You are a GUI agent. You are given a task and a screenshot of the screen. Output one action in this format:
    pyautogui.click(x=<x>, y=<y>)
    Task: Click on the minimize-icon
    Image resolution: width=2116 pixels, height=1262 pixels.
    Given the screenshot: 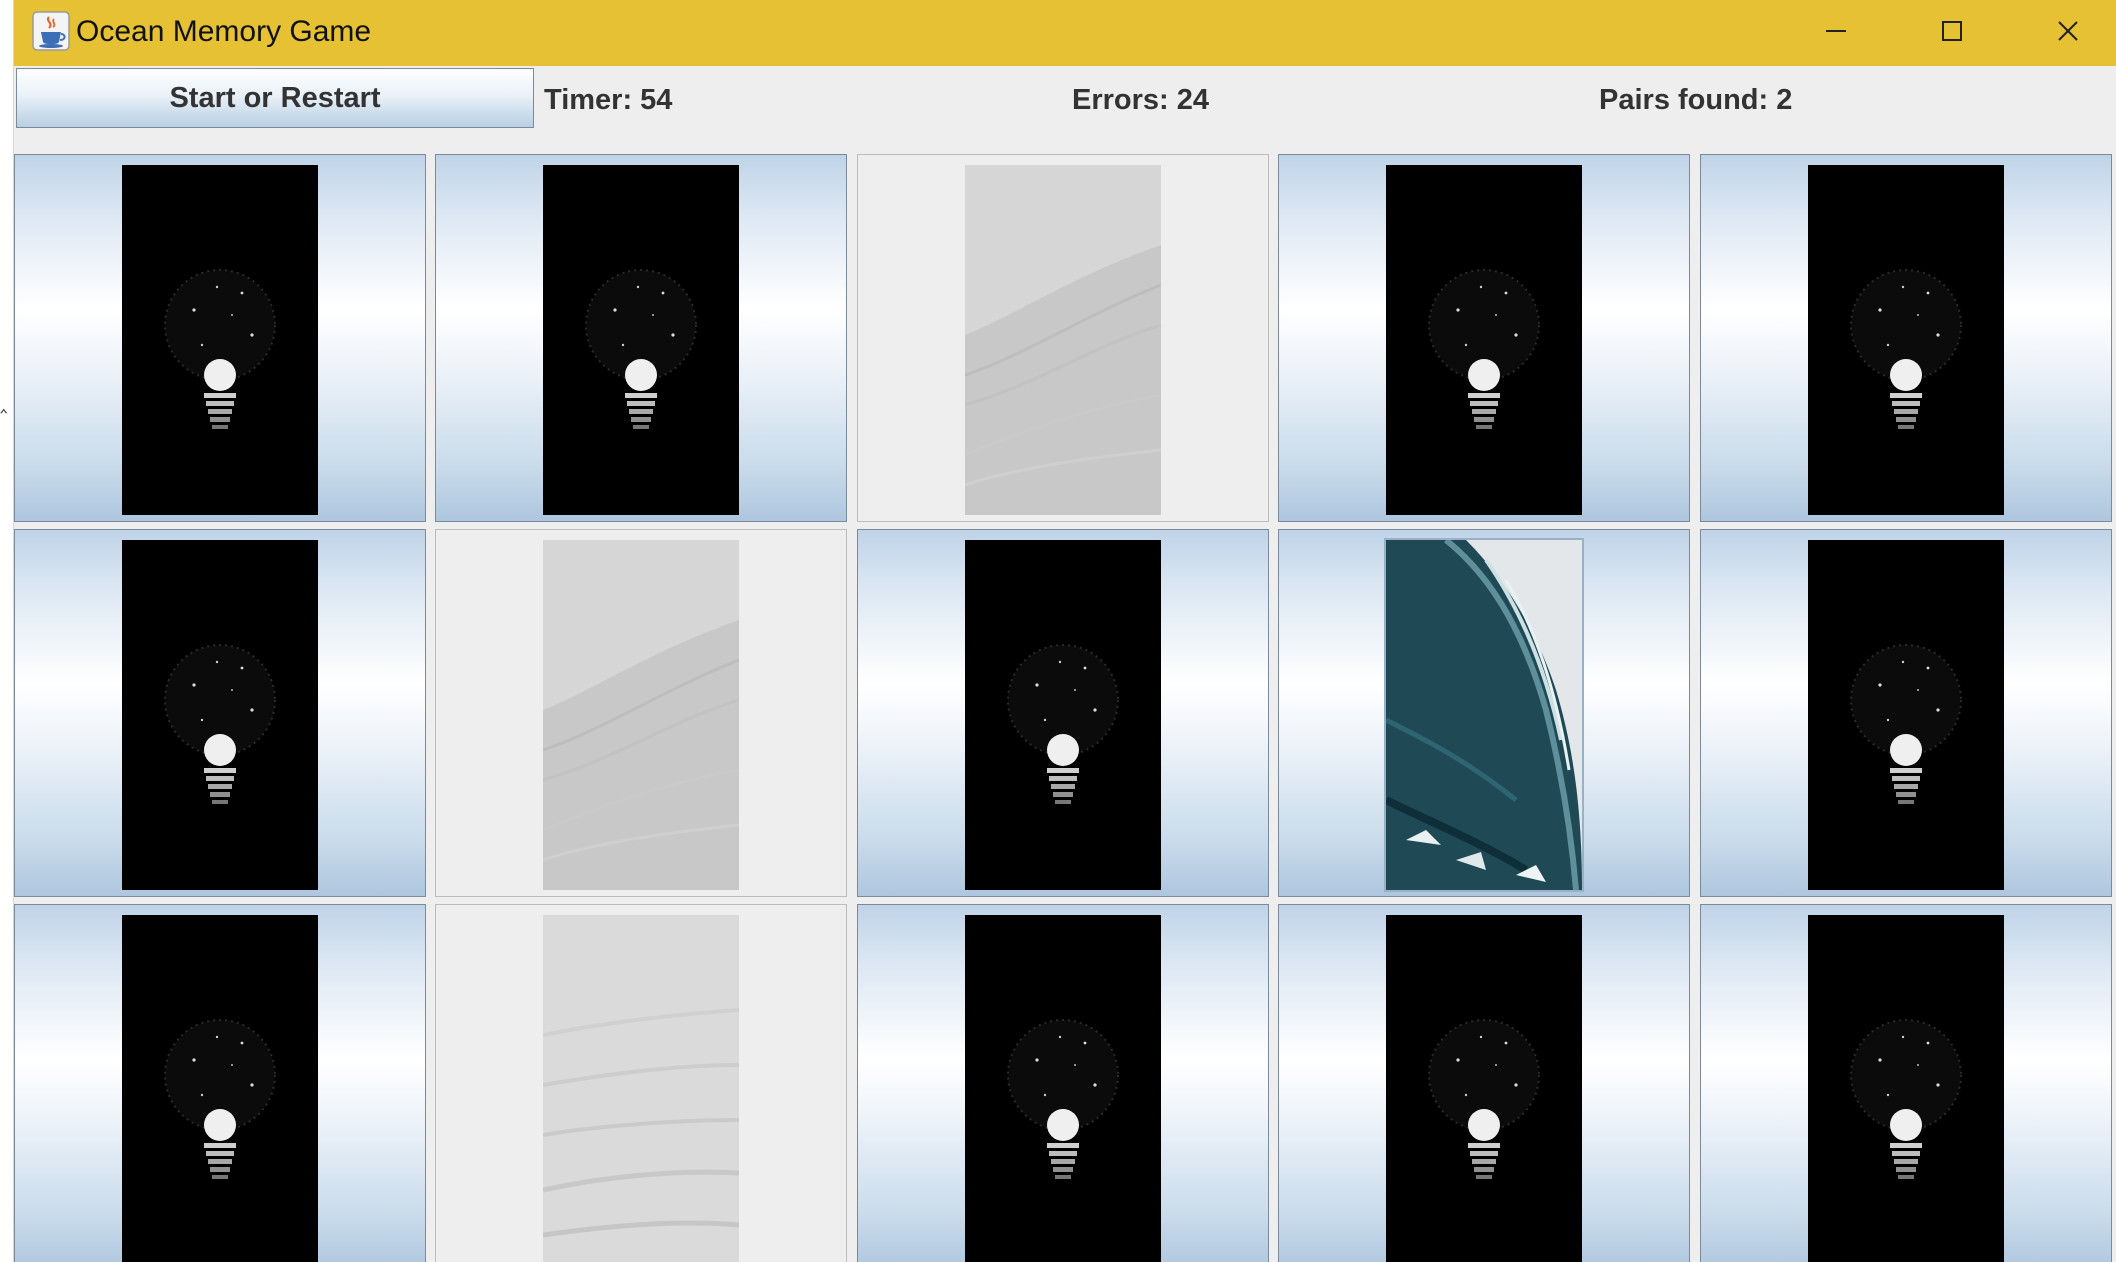 What is the action you would take?
    pyautogui.click(x=1836, y=31)
    